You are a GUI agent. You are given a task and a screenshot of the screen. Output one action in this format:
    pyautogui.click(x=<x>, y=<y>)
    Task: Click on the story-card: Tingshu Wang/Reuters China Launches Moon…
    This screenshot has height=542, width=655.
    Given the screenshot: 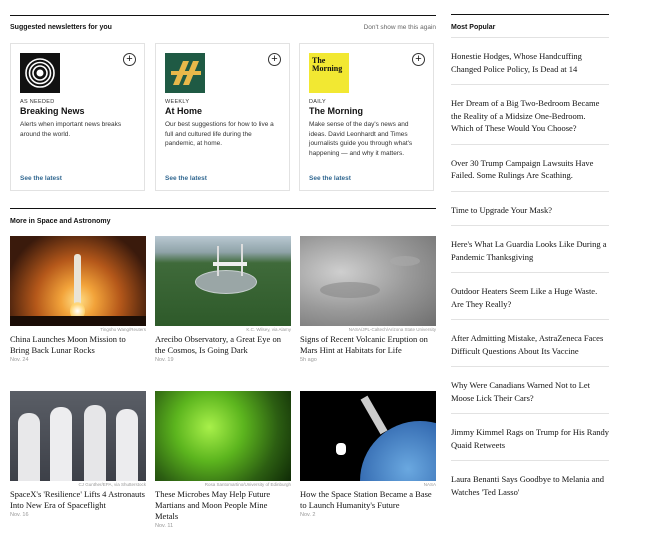 What is the action you would take?
    pyautogui.click(x=78, y=299)
    